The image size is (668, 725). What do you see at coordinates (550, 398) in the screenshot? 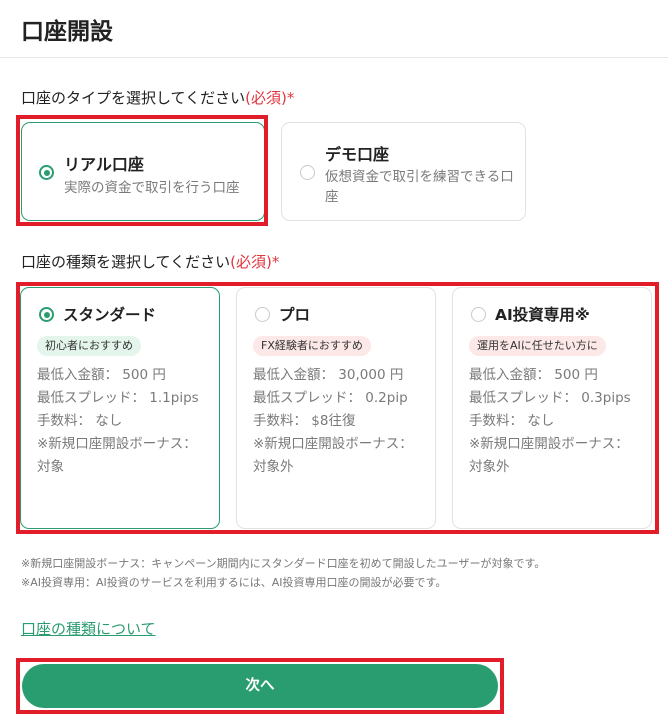
I see `plan-min-spread: 最低スプレッド： 0.3pips` at bounding box center [550, 398].